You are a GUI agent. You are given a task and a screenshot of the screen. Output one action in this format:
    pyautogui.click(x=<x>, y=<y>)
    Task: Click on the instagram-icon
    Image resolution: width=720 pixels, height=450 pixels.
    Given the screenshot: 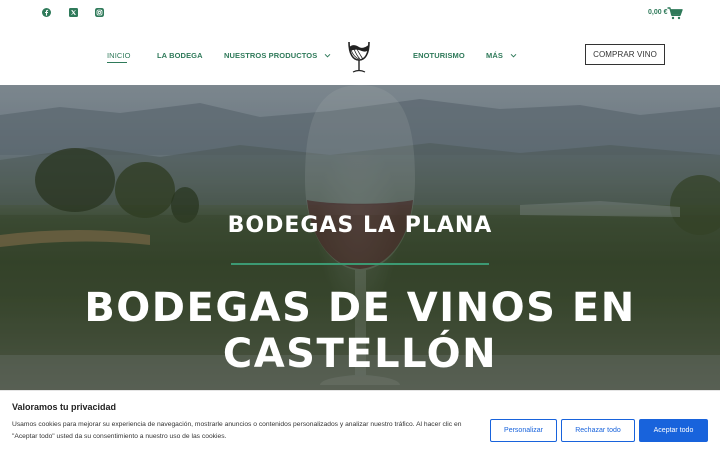 What is the action you would take?
    pyautogui.click(x=99, y=12)
    